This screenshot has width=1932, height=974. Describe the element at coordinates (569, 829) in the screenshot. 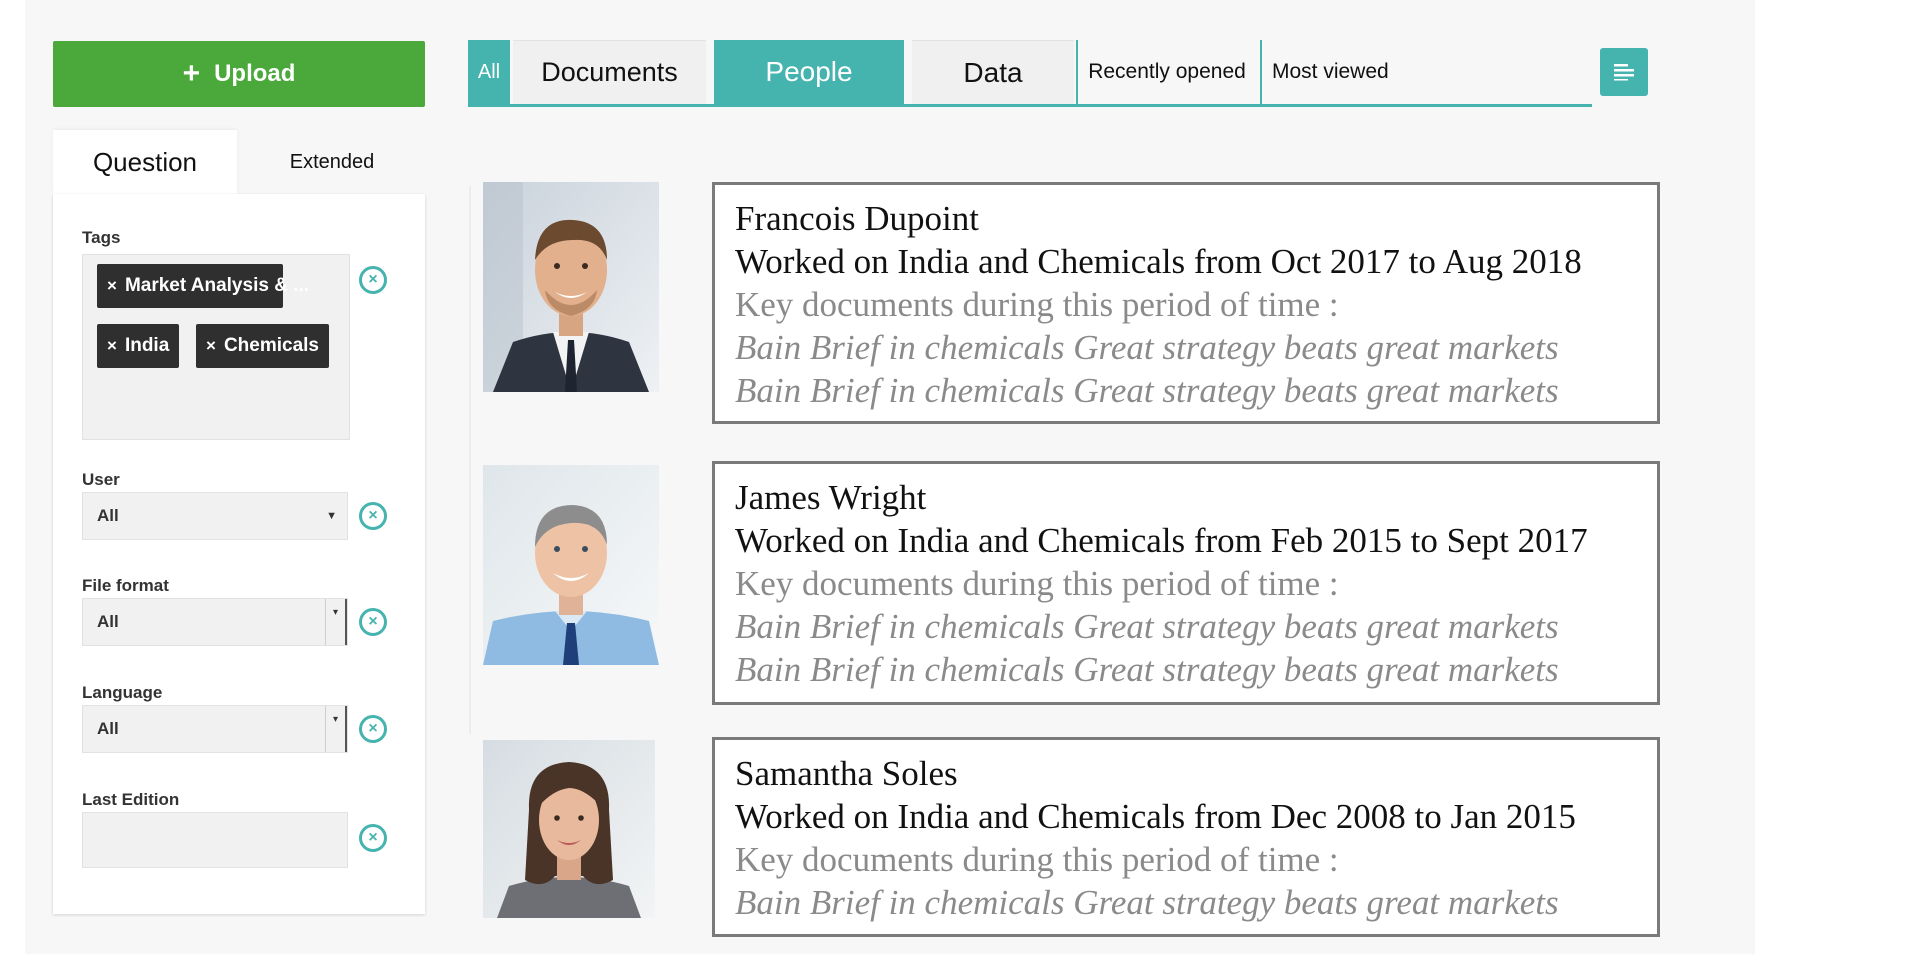

I see `person-photo-samantha` at that location.